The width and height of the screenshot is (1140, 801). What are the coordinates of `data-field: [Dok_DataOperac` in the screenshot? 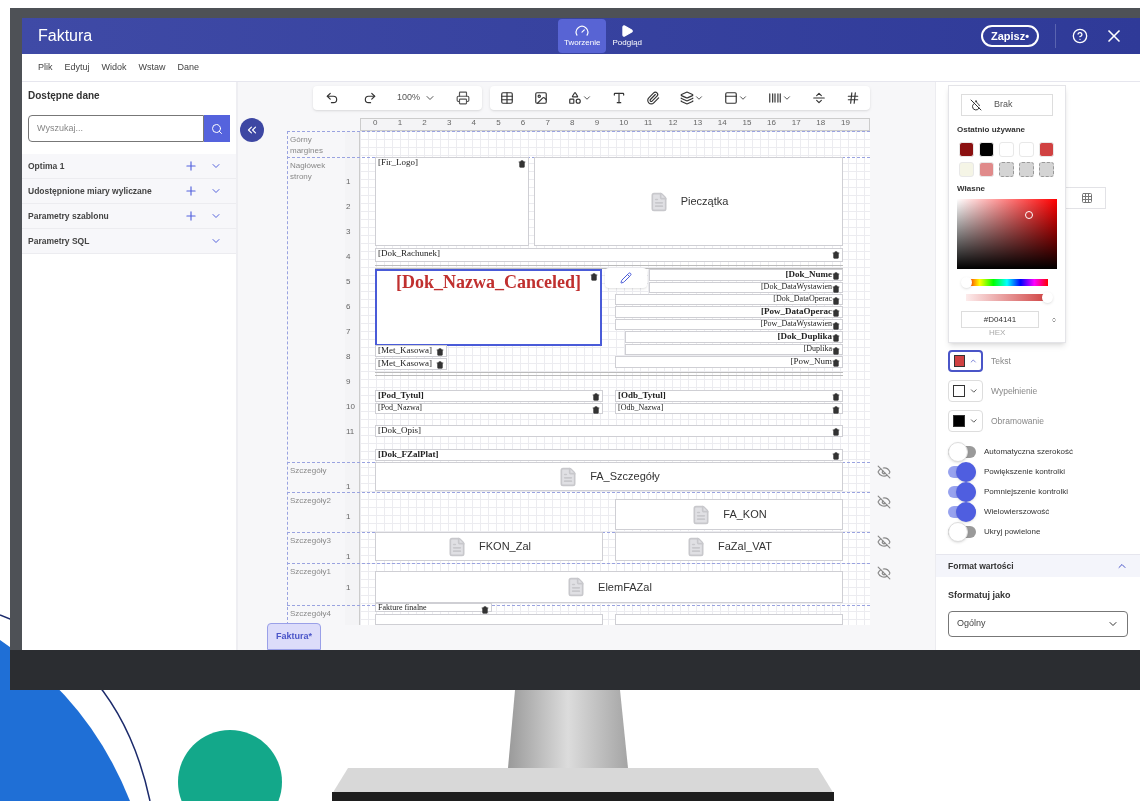 It's located at (729, 299).